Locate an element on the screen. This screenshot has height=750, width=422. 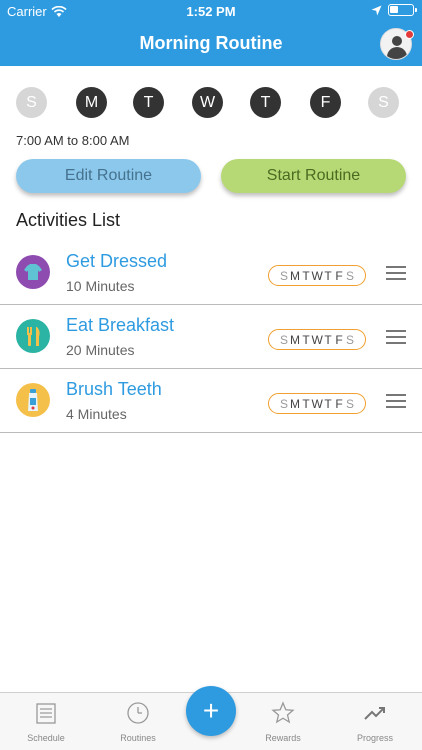
tab-label: Routines is located at coordinates (138, 738).